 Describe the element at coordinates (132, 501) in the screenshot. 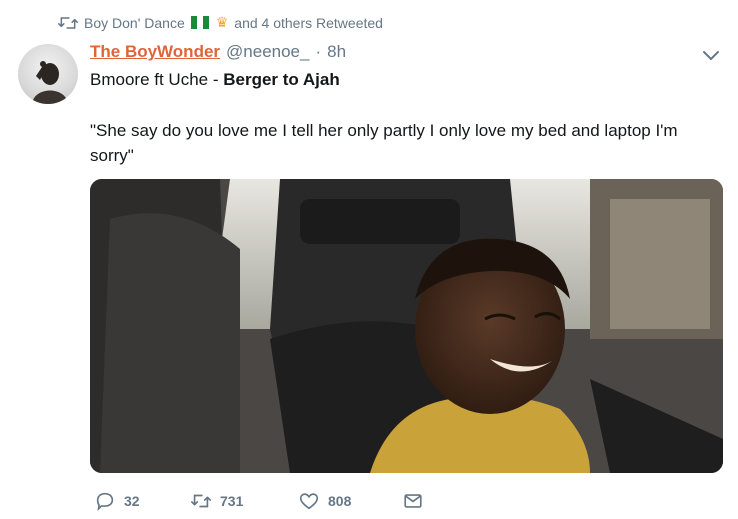

I see `reply-count: 32` at that location.